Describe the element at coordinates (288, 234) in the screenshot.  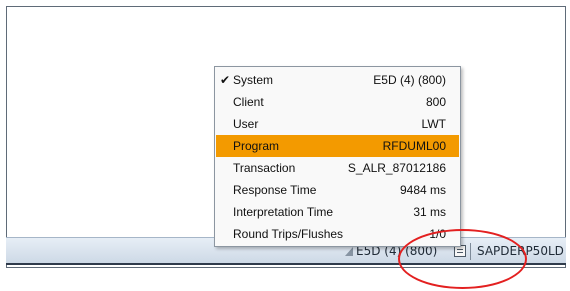
I see `menu-item-label: Round Trips/Flushes` at that location.